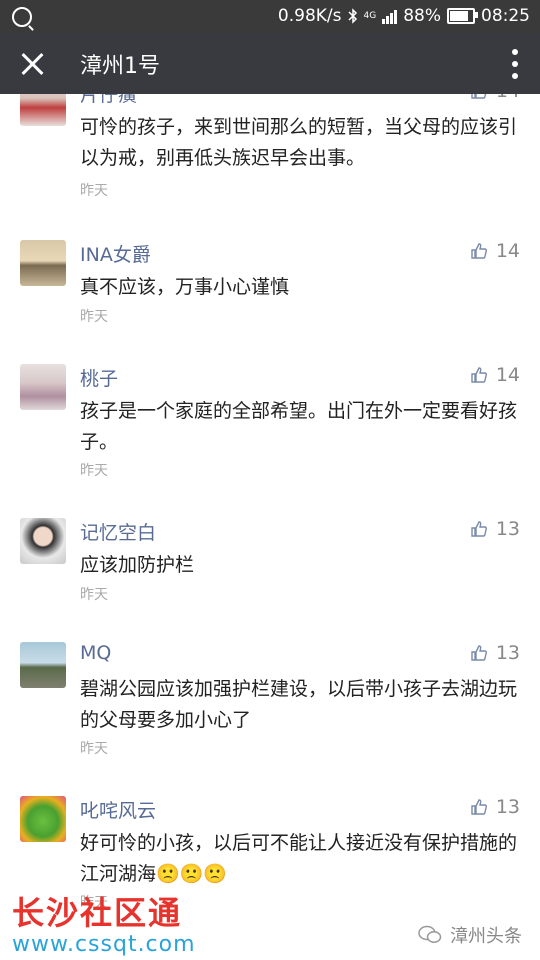 This screenshot has width=540, height=960. Describe the element at coordinates (390, 16) in the screenshot. I see `signal-icon` at that location.